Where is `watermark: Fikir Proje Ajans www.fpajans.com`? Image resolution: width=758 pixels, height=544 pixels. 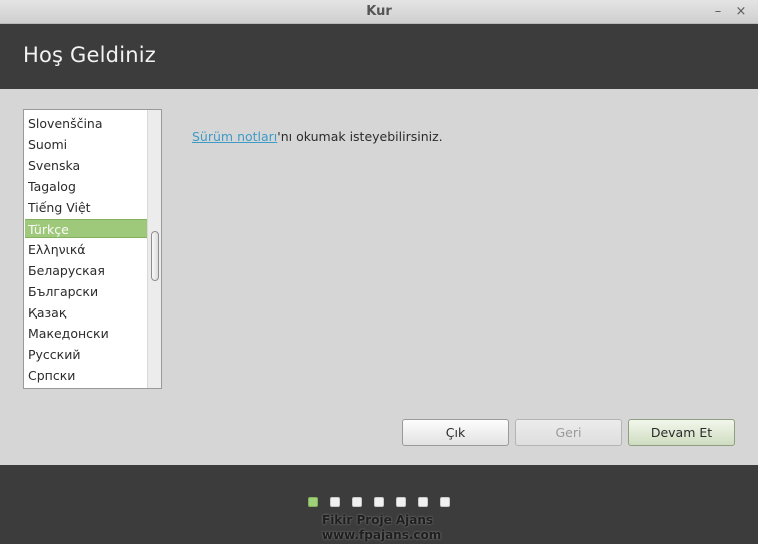
watermark: Fikir Proje Ajans www.fpajans.com is located at coordinates (381, 528).